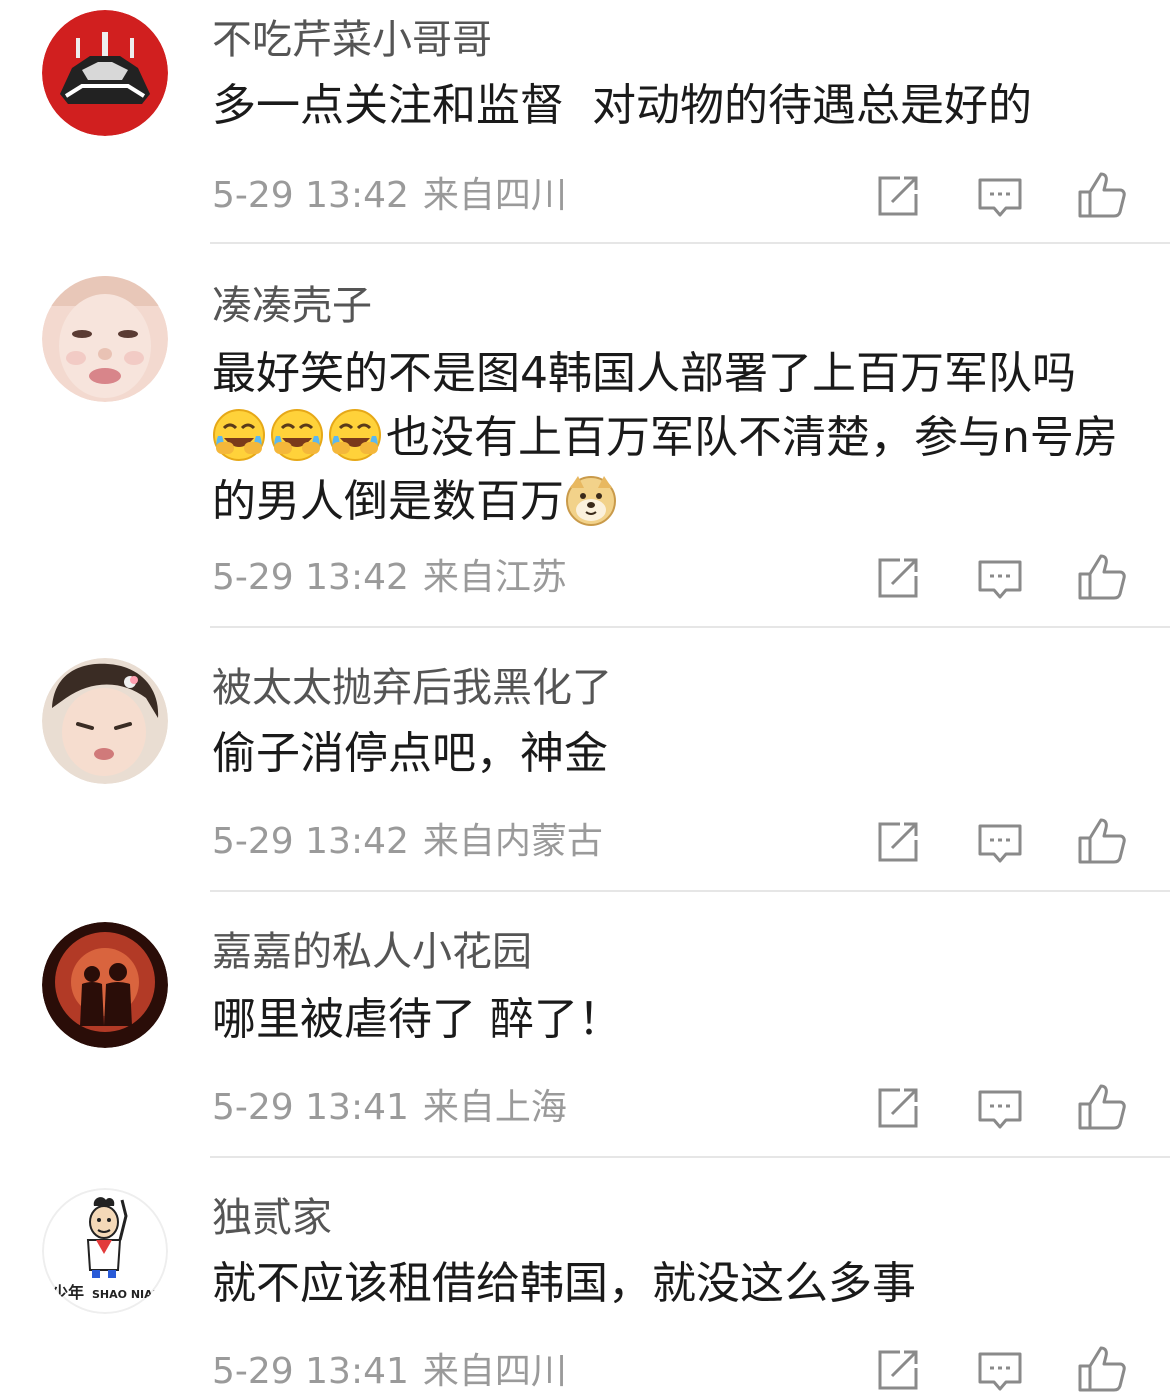 The width and height of the screenshot is (1170, 1399). Describe the element at coordinates (644, 373) in the screenshot. I see `comment-text-part: 最好笑的不是图4韩国人部署了上百万军队吗` at that location.